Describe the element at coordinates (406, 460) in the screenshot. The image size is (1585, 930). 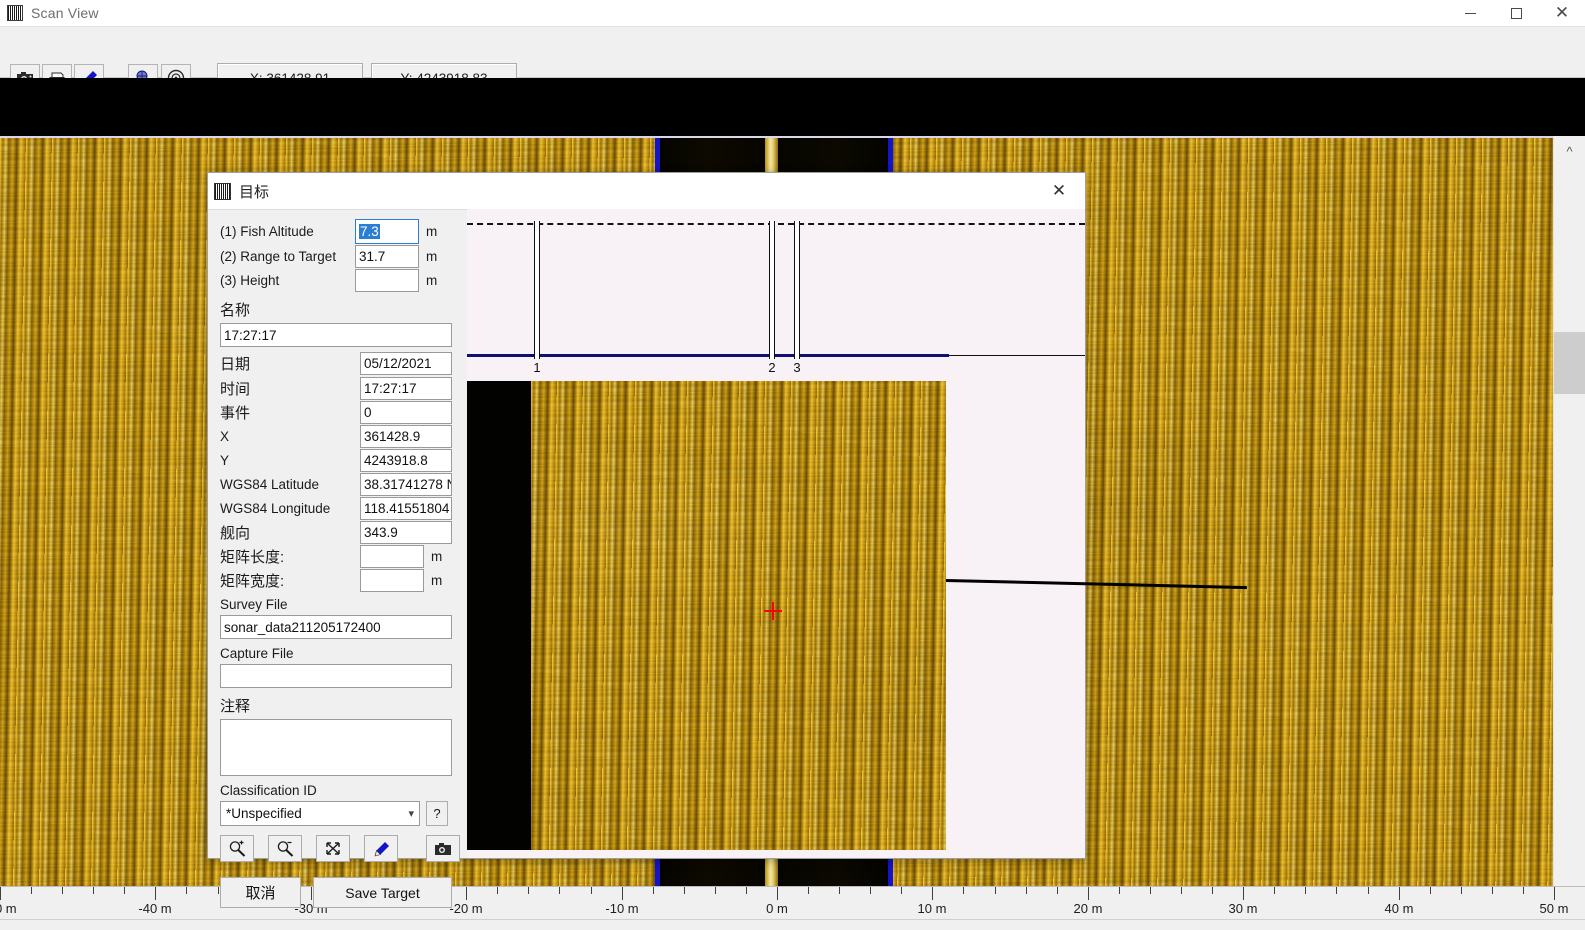
I see `y-input: 4243918.8` at that location.